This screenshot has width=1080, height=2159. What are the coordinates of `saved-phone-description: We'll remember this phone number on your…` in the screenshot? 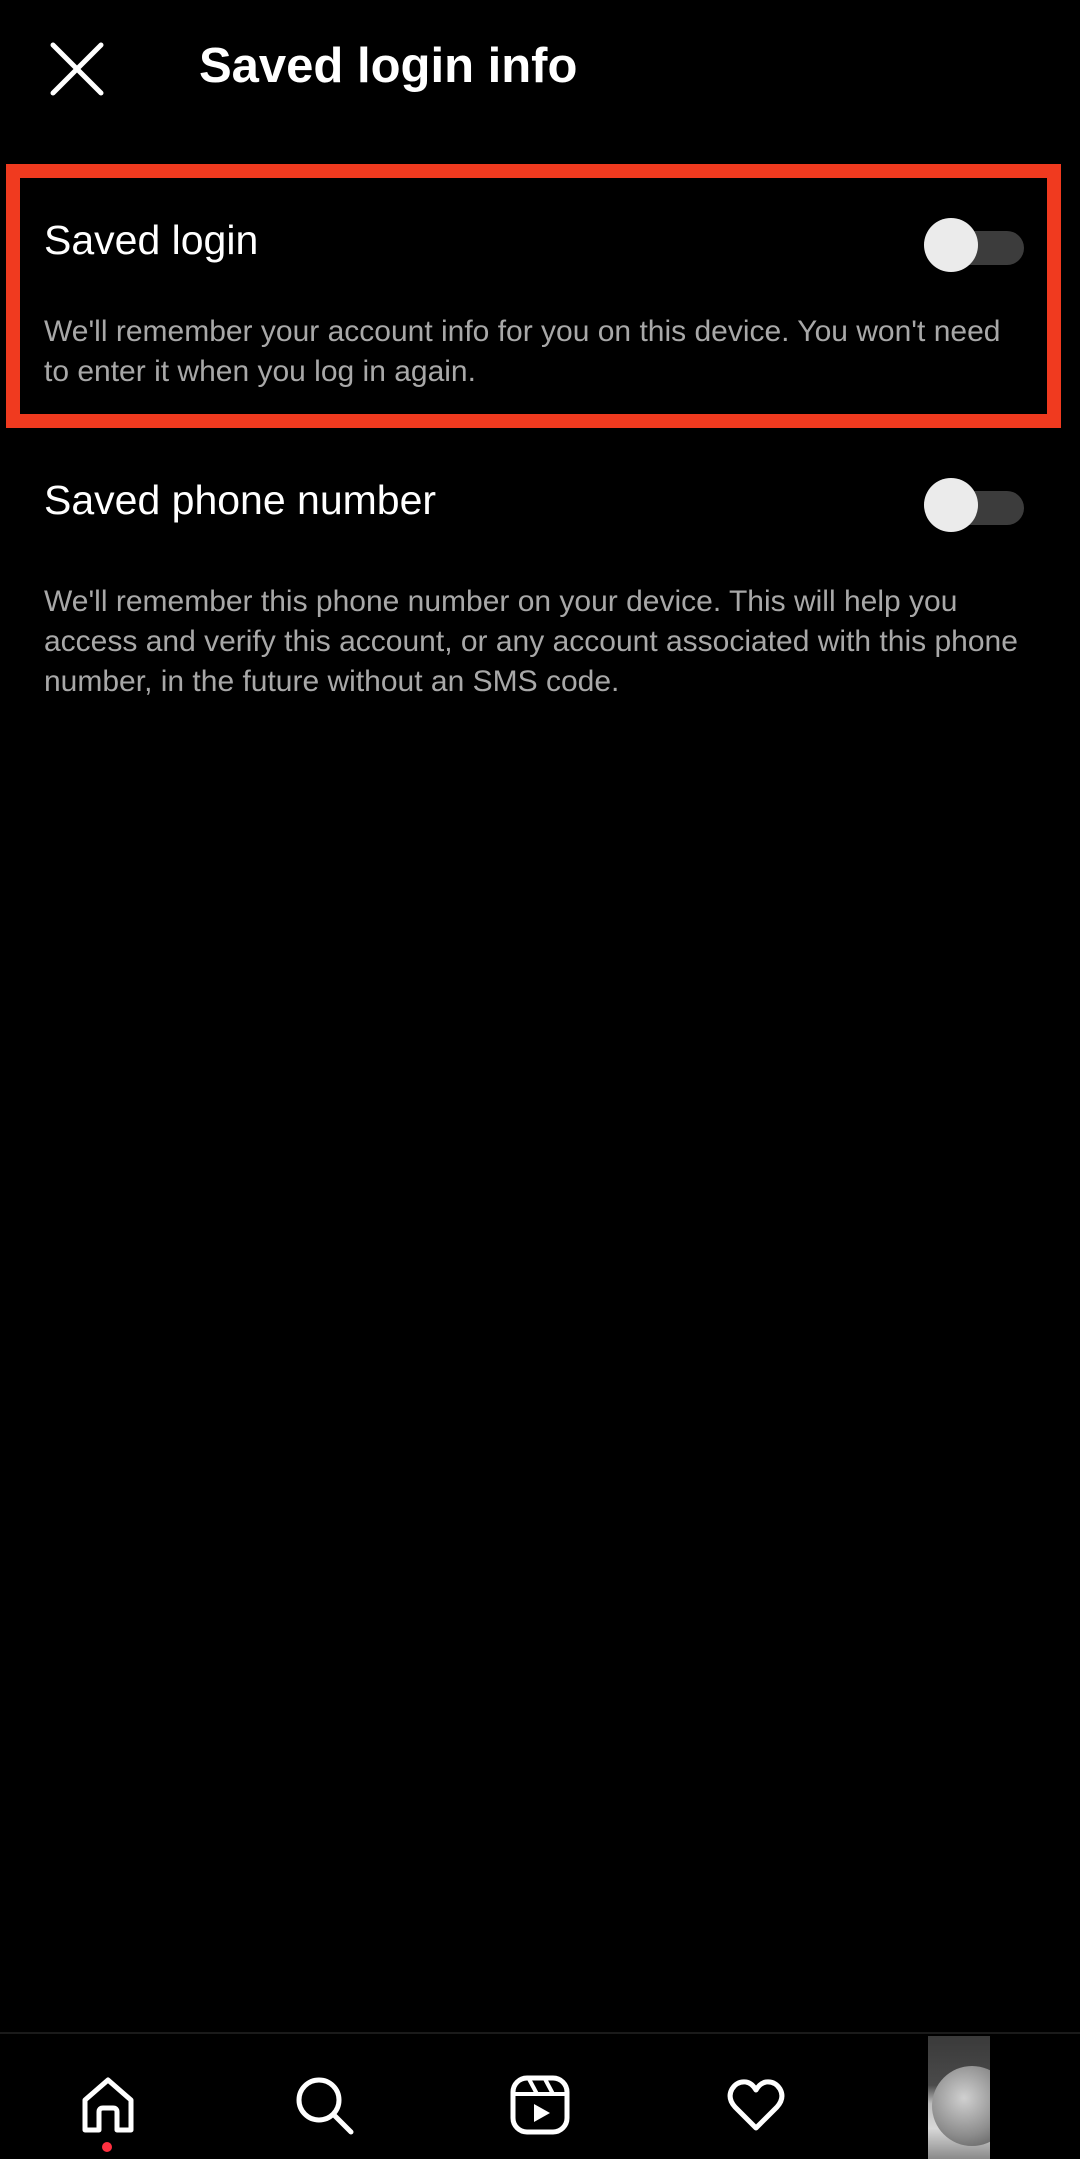 It's located at (531, 641).